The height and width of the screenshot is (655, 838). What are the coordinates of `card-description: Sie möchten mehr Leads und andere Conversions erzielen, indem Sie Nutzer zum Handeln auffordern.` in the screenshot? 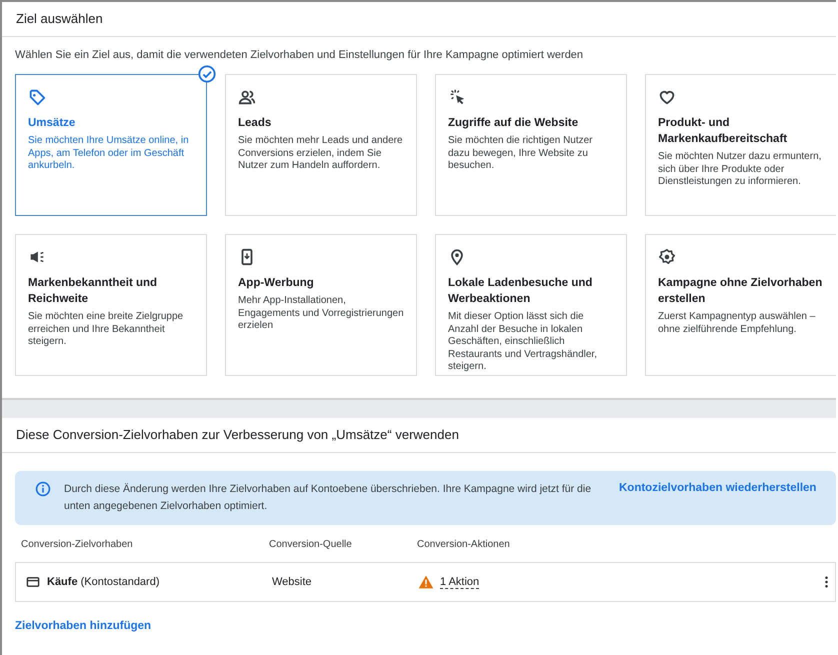 It's located at (321, 153).